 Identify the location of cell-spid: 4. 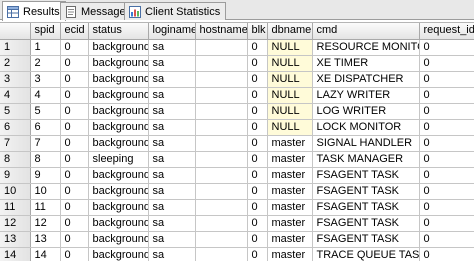
(45, 95).